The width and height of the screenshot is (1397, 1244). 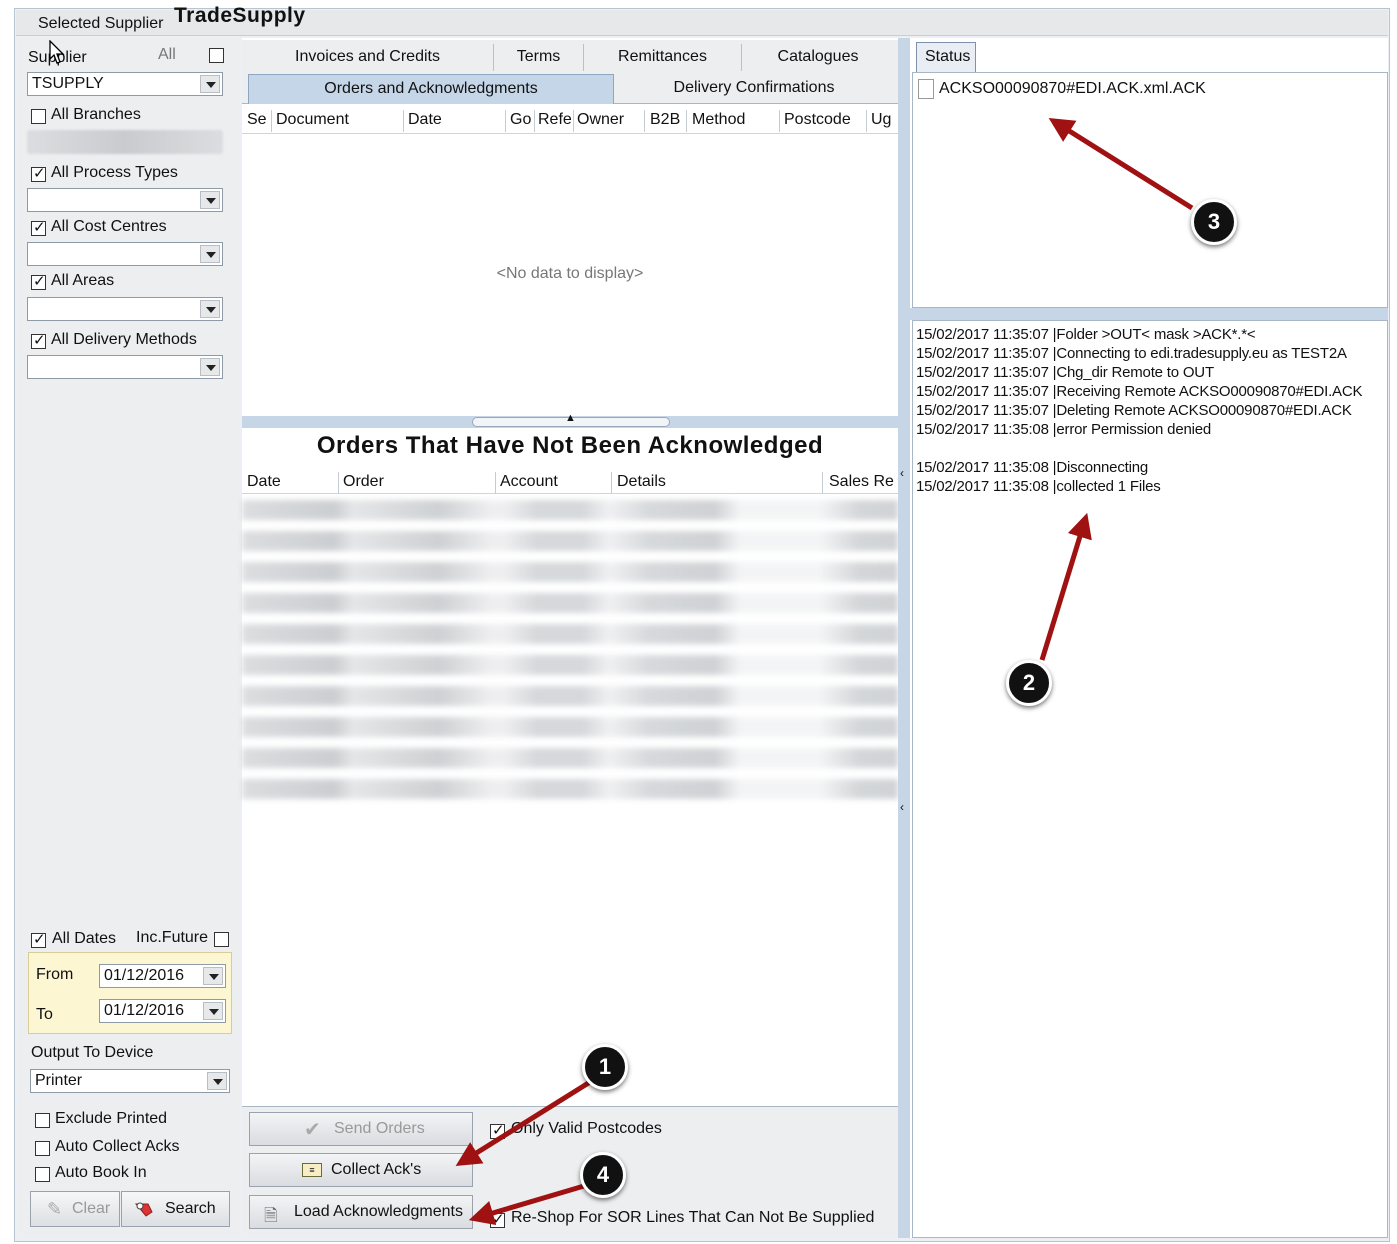 I want to click on annotation-badge-2: 2, so click(x=1029, y=683).